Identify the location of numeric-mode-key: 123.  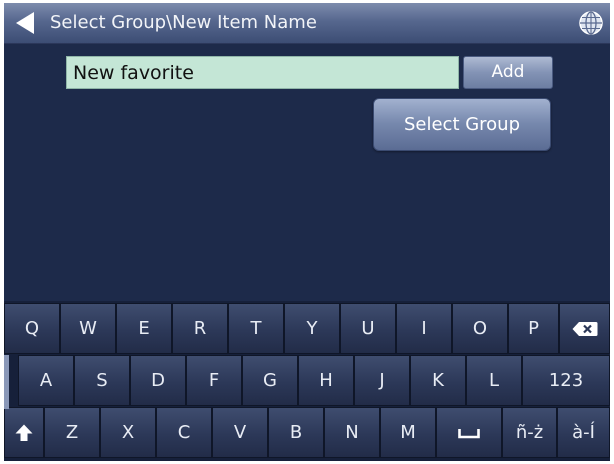
(566, 380).